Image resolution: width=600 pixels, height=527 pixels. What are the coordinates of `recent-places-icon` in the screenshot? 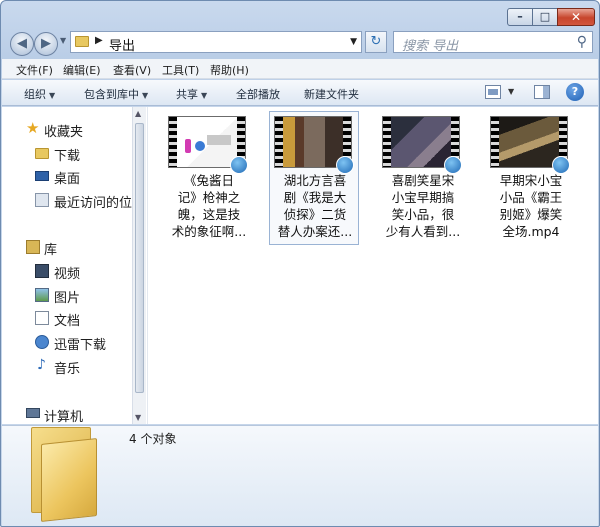 It's located at (42, 200).